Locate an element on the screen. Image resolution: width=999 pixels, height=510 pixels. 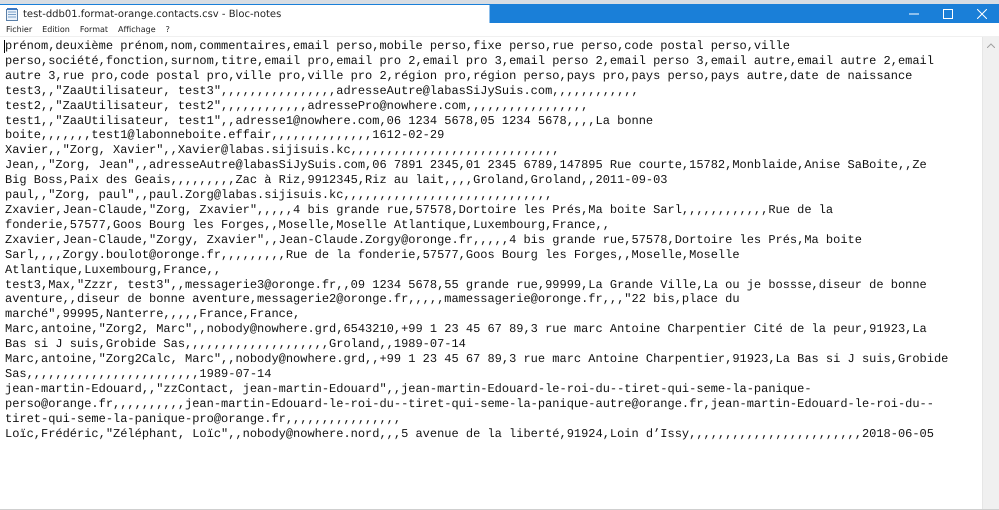
text-line: Zxavier,Jean-Claude,"Zorg, Zxavier",,,,,4 bis grande rue,57578,Dortoire les Prés,Ma boite Sarl,,,,,,,,,,,,Rue de la is located at coordinates (419, 209).